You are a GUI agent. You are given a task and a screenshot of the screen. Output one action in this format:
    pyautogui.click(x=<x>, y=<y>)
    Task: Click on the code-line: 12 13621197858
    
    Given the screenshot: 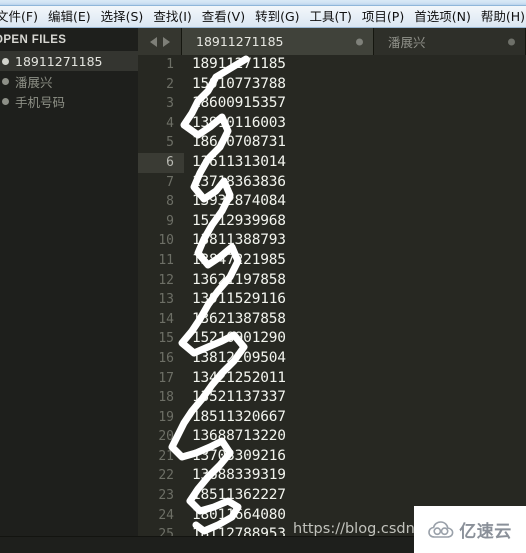 What is the action you would take?
    pyautogui.click(x=332, y=281)
    